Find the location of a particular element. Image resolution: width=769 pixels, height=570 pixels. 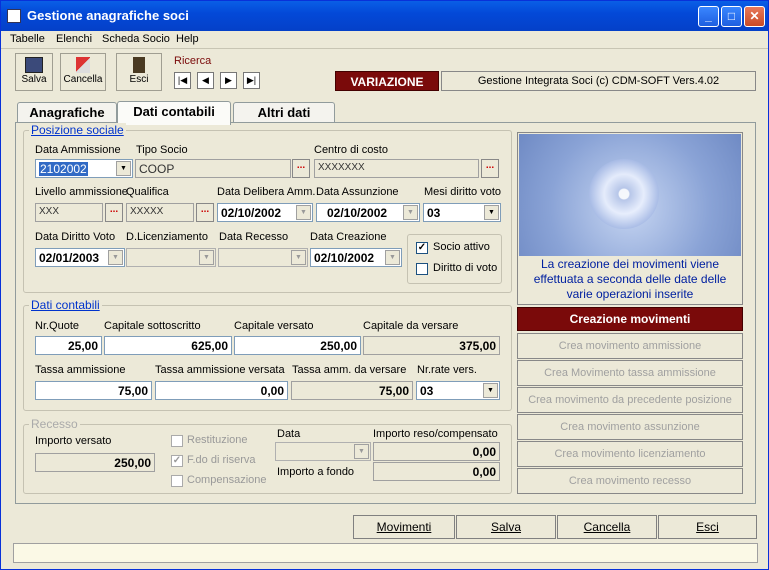

close-button: ✕ is located at coordinates (754, 16).